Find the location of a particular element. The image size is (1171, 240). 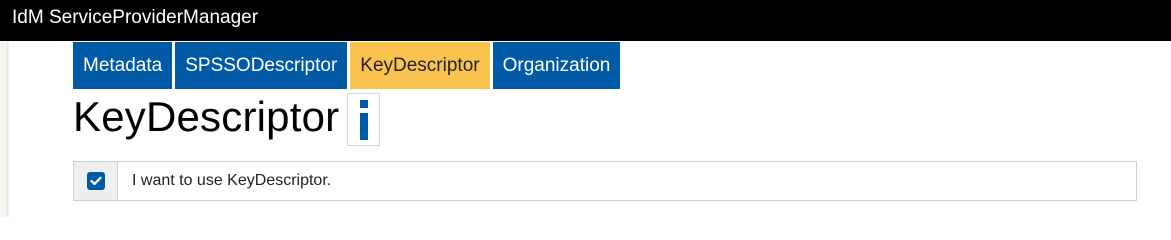

heading-row: KeyDescriptor is located at coordinates (227, 121).